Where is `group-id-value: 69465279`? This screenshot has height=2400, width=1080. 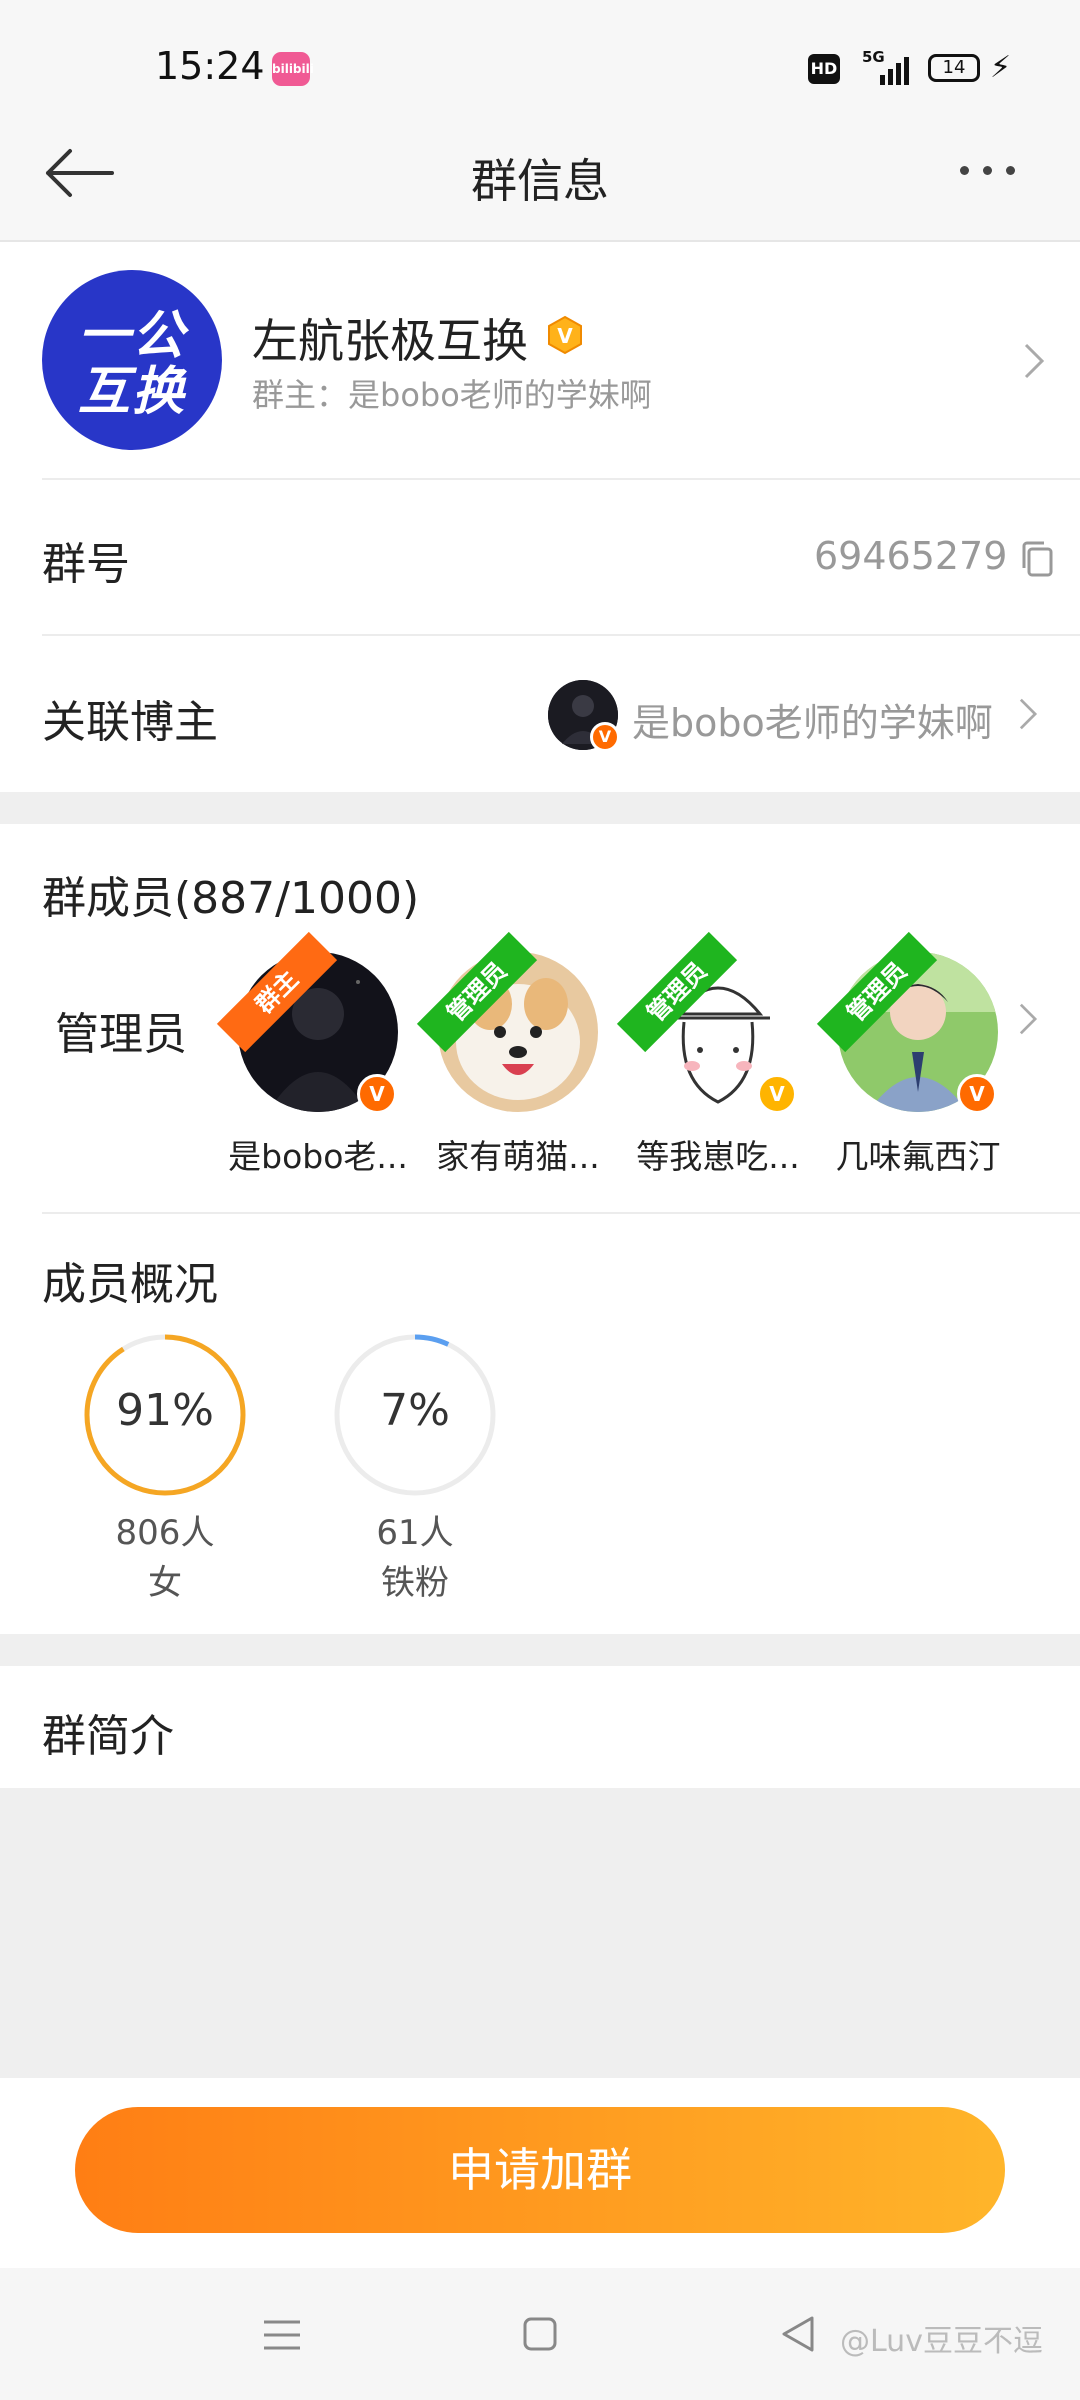 group-id-value: 69465279 is located at coordinates (911, 556).